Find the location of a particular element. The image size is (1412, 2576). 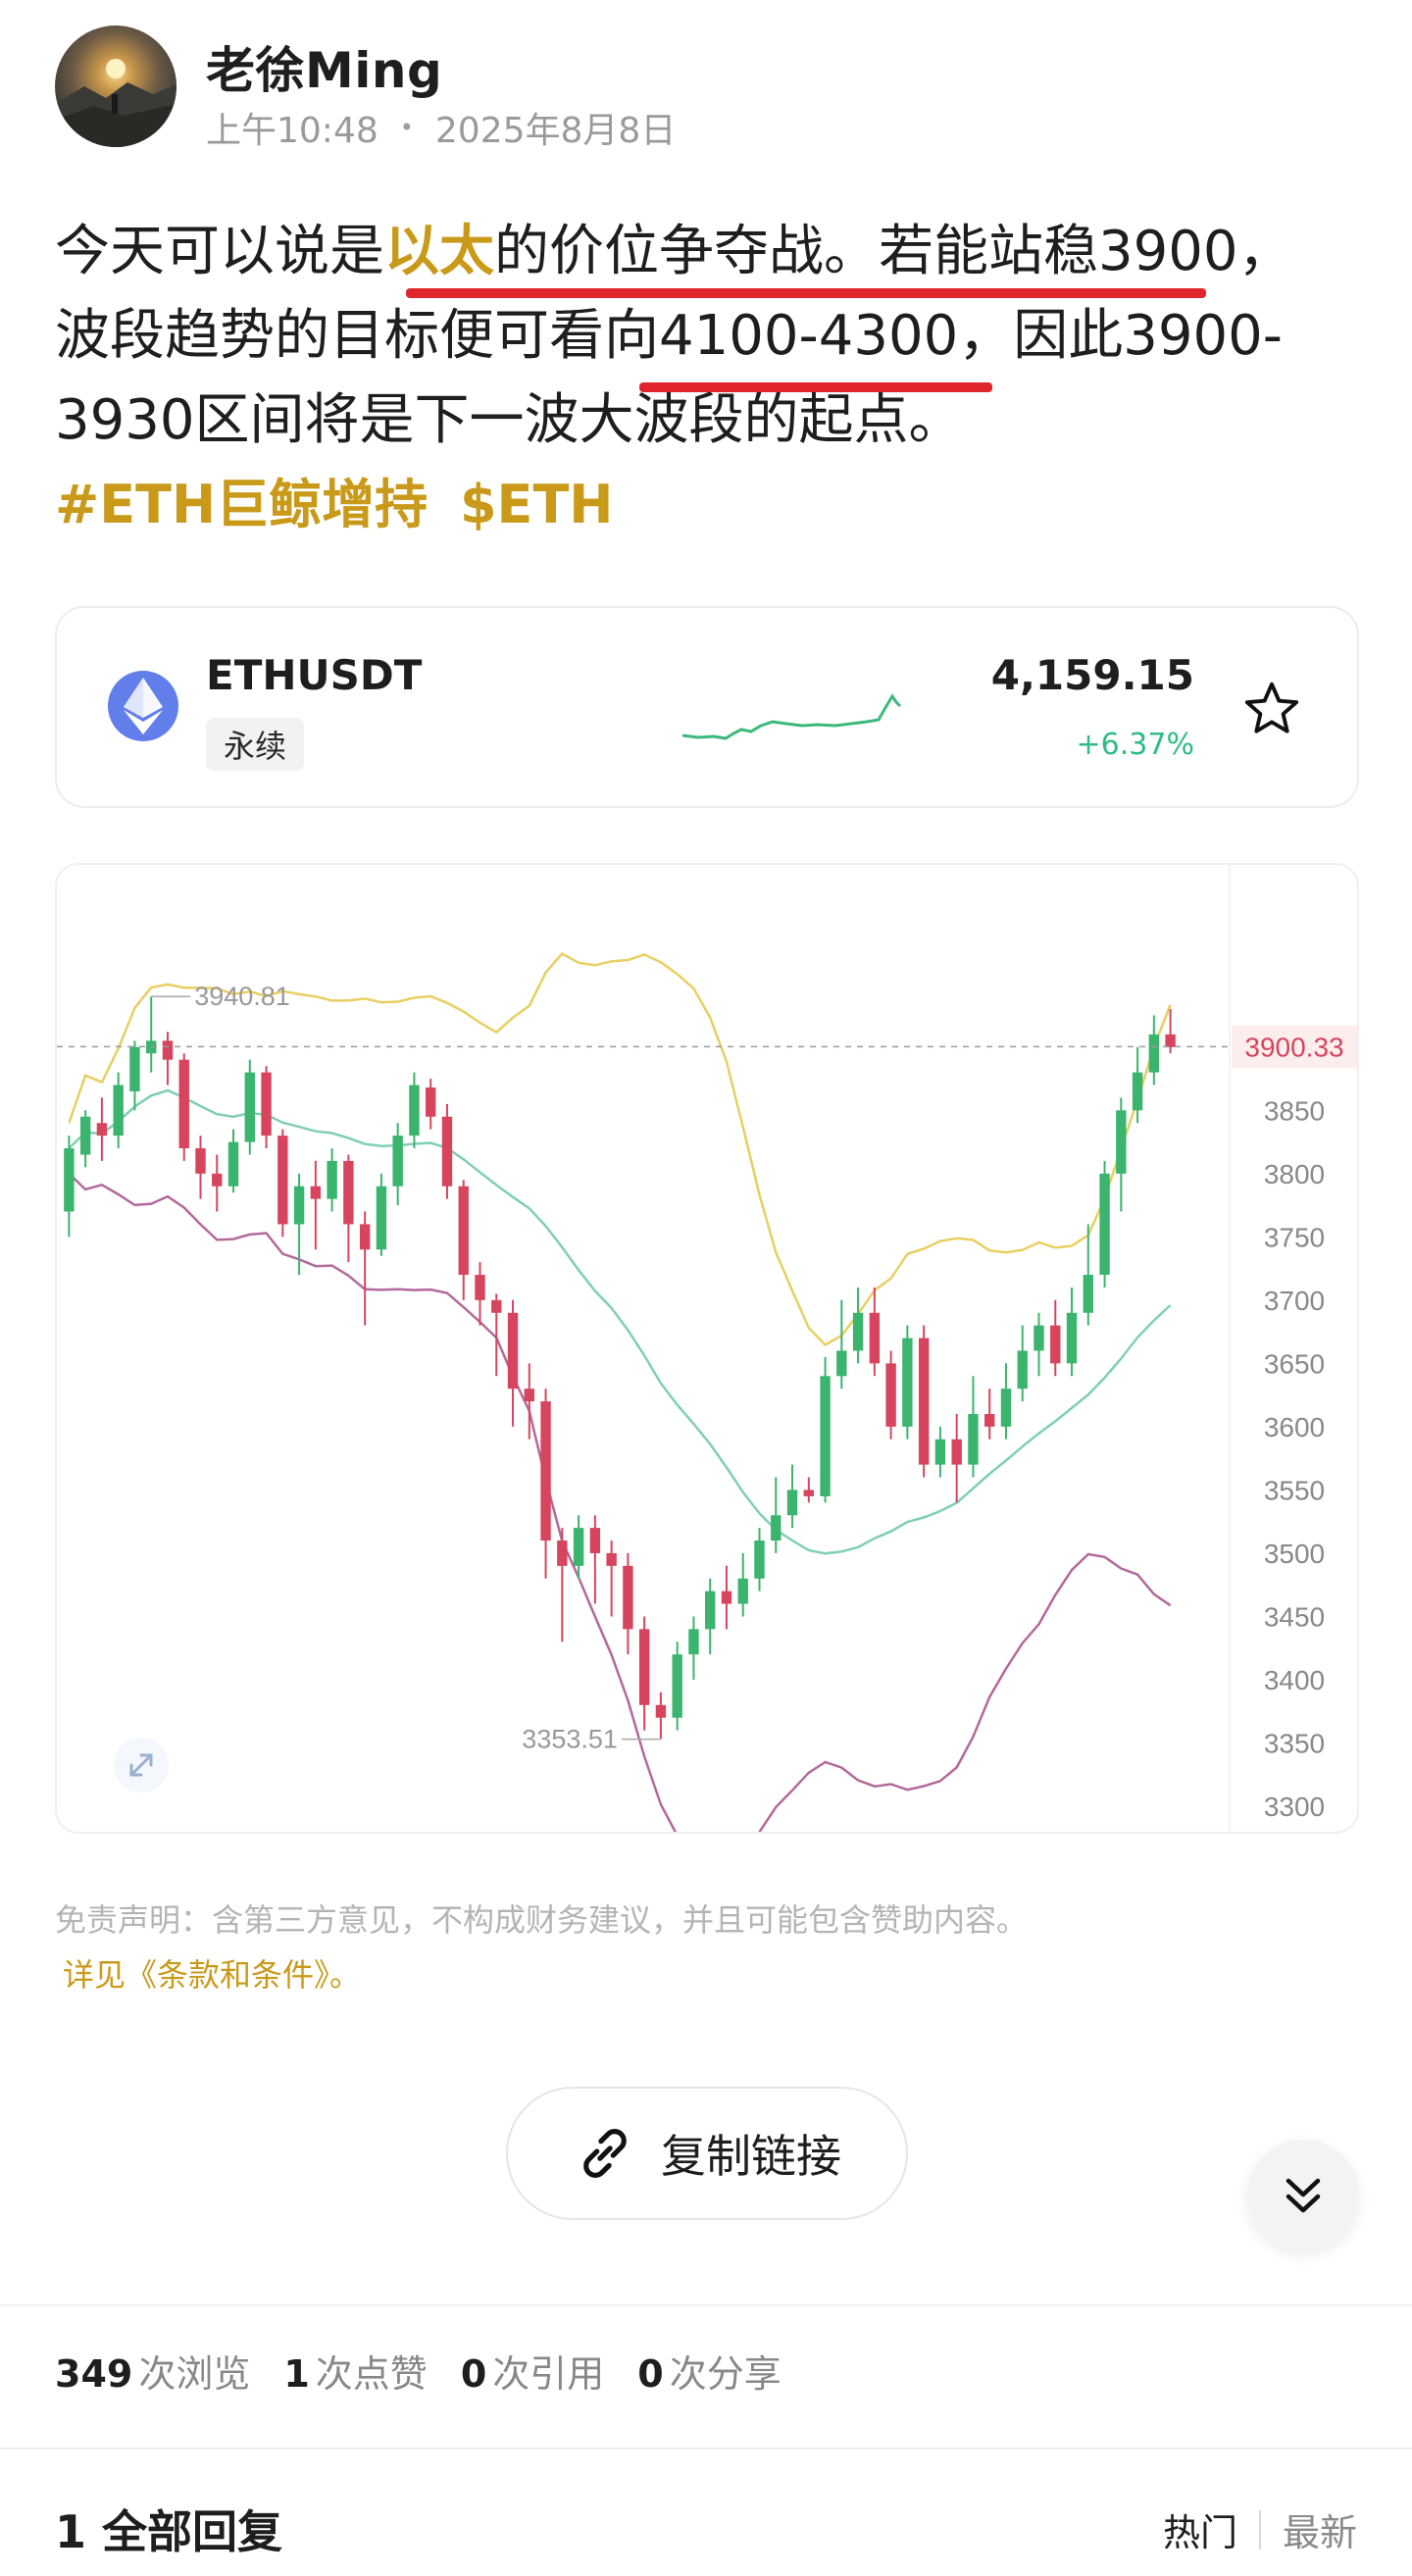

post-line-2: 波段趋势的目标便可看向4100-4300，因此3900- is located at coordinates (669, 336).